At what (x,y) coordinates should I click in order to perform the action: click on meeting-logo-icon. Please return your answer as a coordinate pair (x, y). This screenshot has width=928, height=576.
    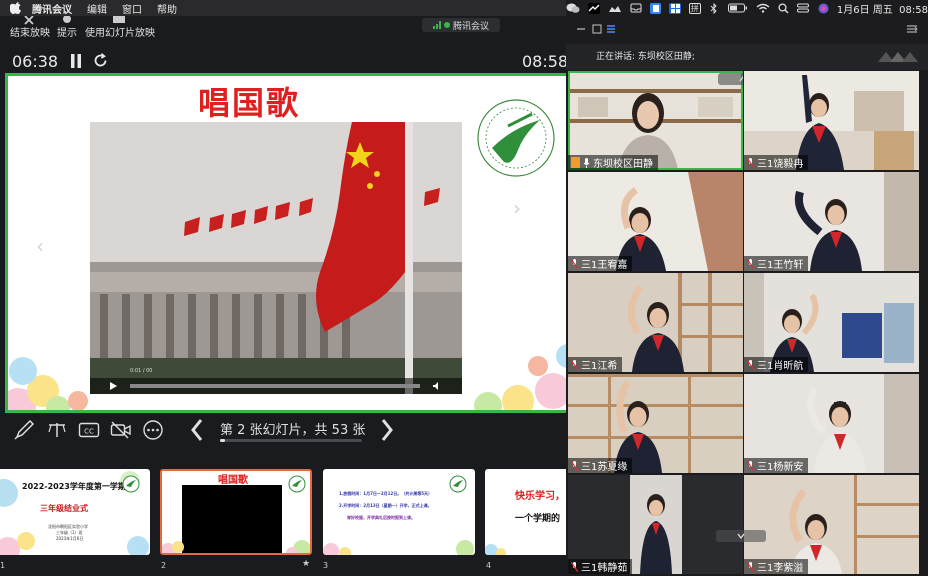
    Looking at the image, I should click on (898, 57).